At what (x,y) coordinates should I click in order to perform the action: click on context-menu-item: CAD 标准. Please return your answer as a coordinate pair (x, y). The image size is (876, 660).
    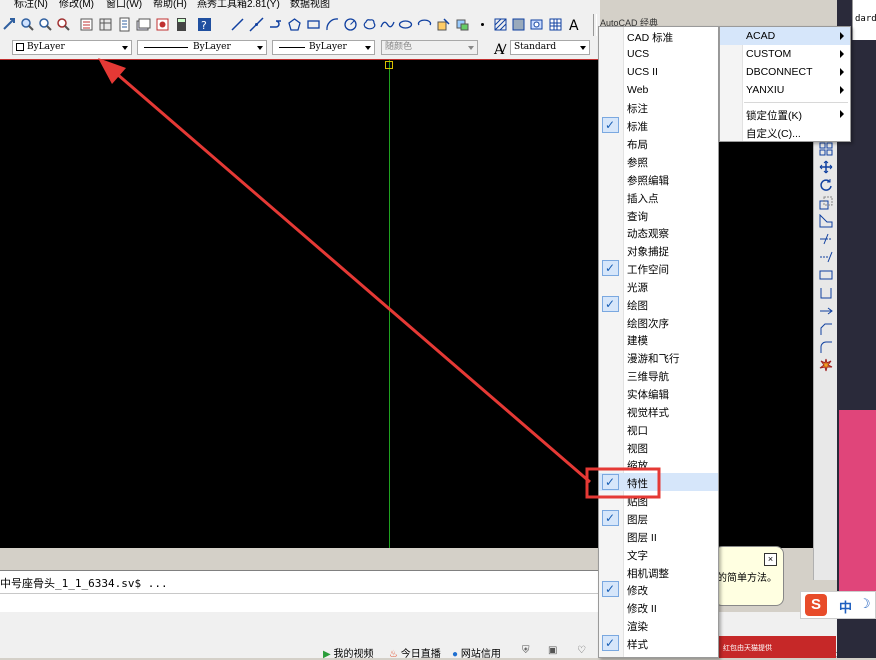
    Looking at the image, I should click on (658, 36).